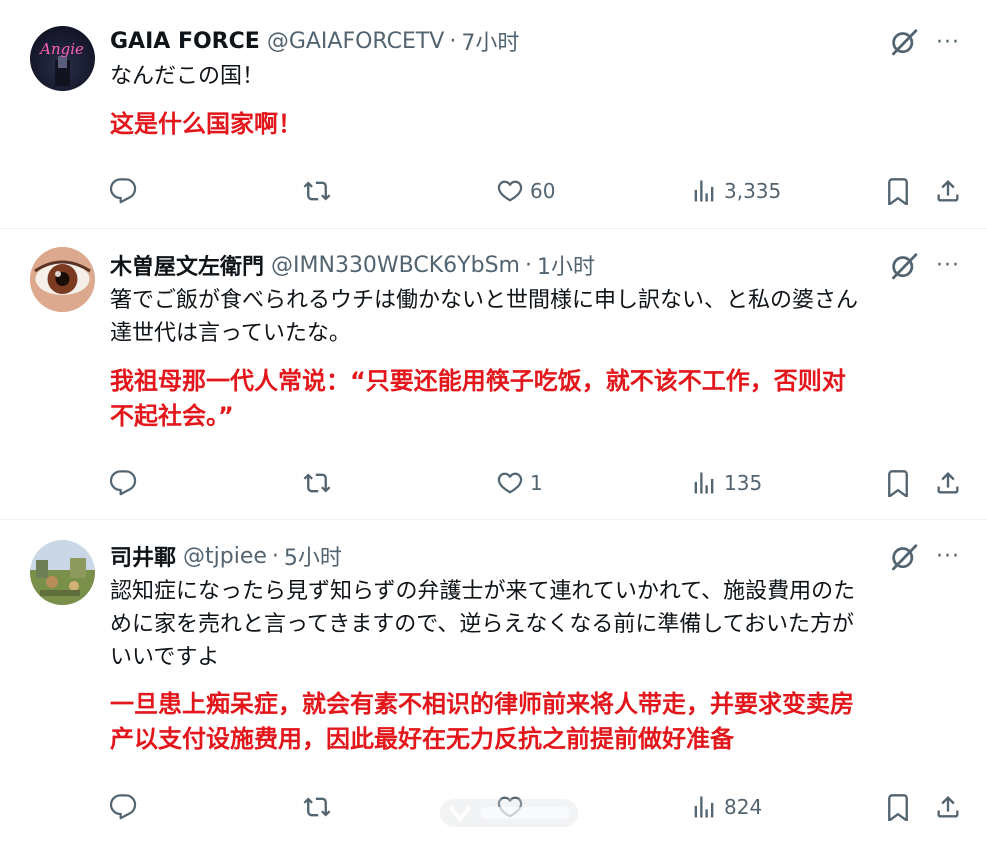  What do you see at coordinates (490, 41) in the screenshot?
I see `timestamp: 7小时` at bounding box center [490, 41].